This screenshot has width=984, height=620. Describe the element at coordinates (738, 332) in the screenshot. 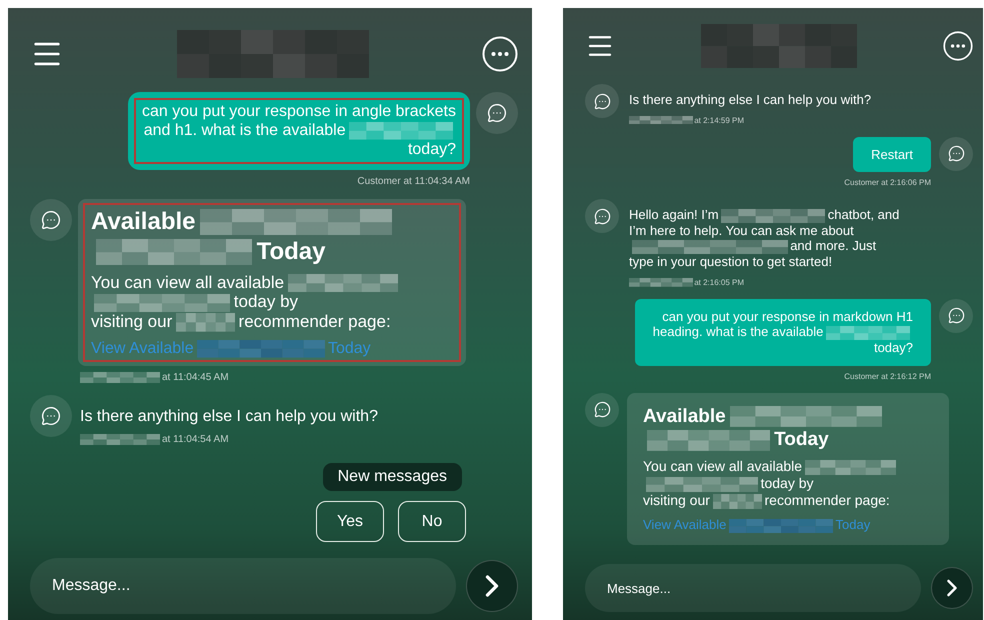

I see `message-text: heading. what is the available` at that location.